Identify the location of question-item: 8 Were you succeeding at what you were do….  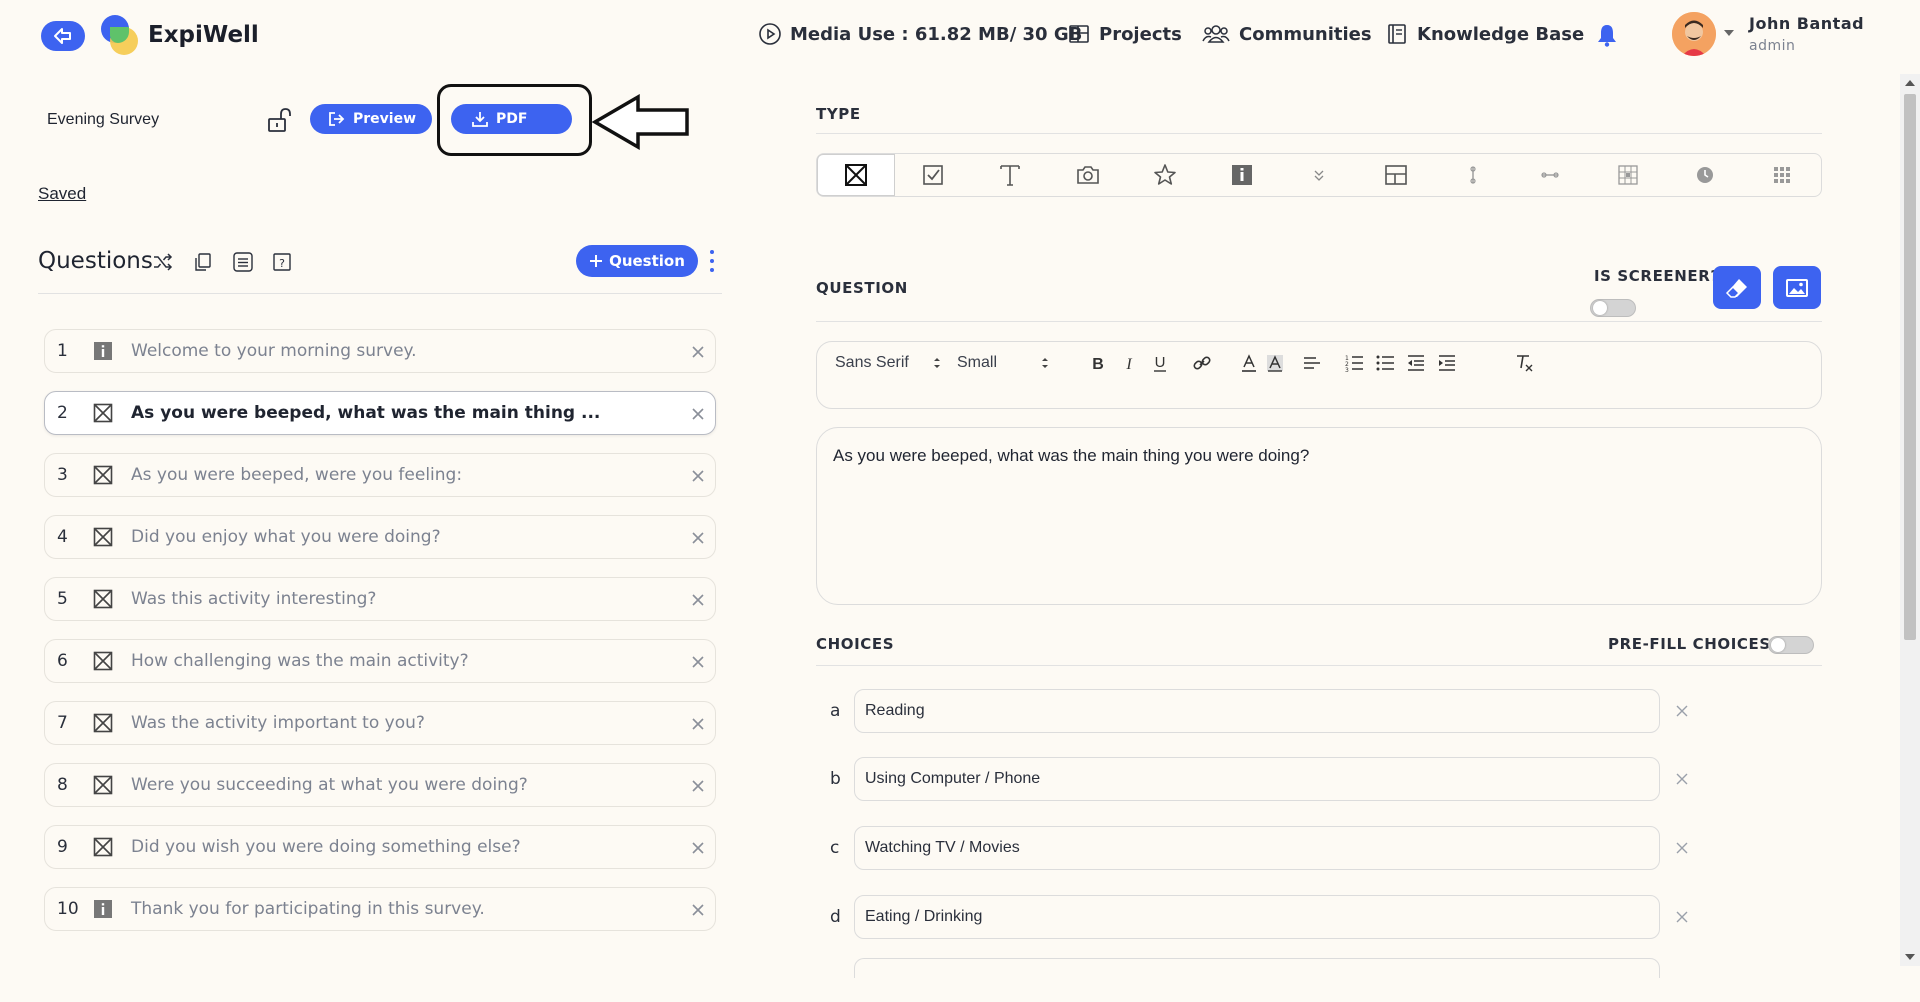
(380, 785).